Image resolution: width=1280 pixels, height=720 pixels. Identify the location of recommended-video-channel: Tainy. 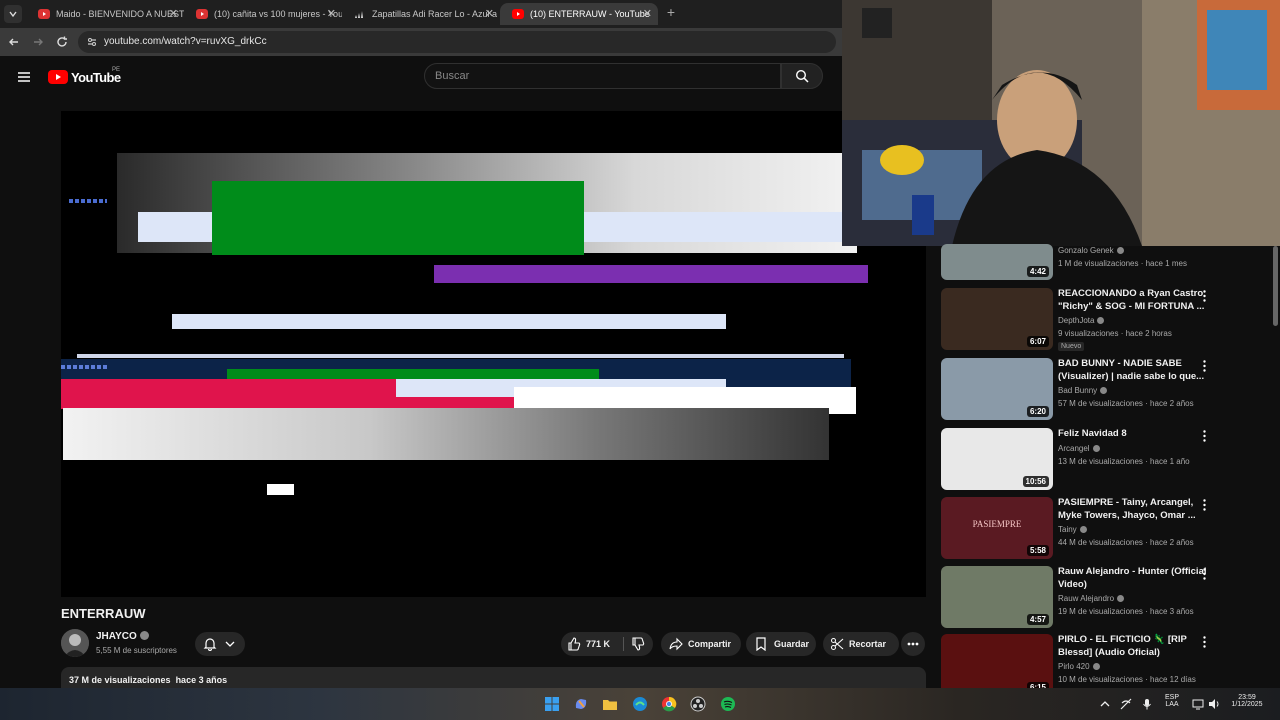
(1072, 529).